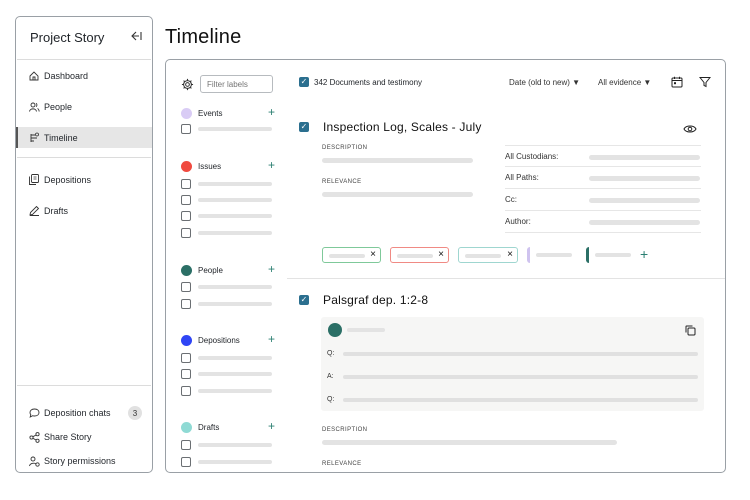 Image resolution: width=750 pixels, height=500 pixels. Describe the element at coordinates (210, 113) in the screenshot. I see `category-label: Events` at that location.